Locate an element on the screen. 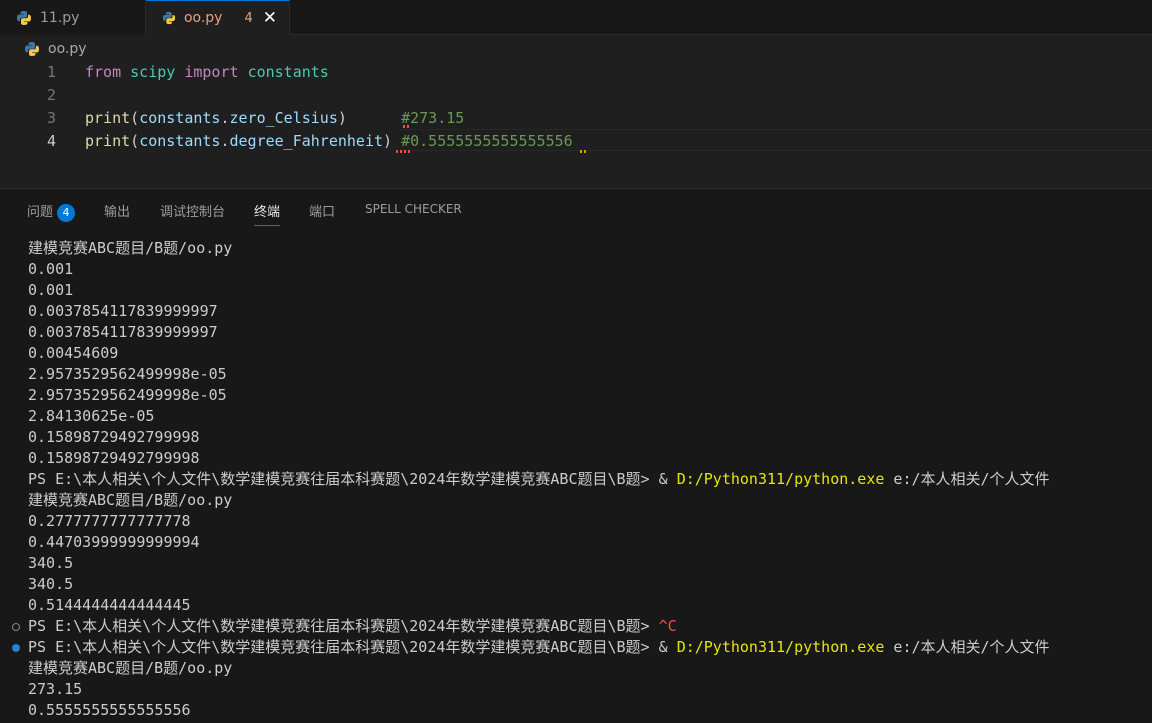  terminal-line: 0.00454609 is located at coordinates (73, 353).